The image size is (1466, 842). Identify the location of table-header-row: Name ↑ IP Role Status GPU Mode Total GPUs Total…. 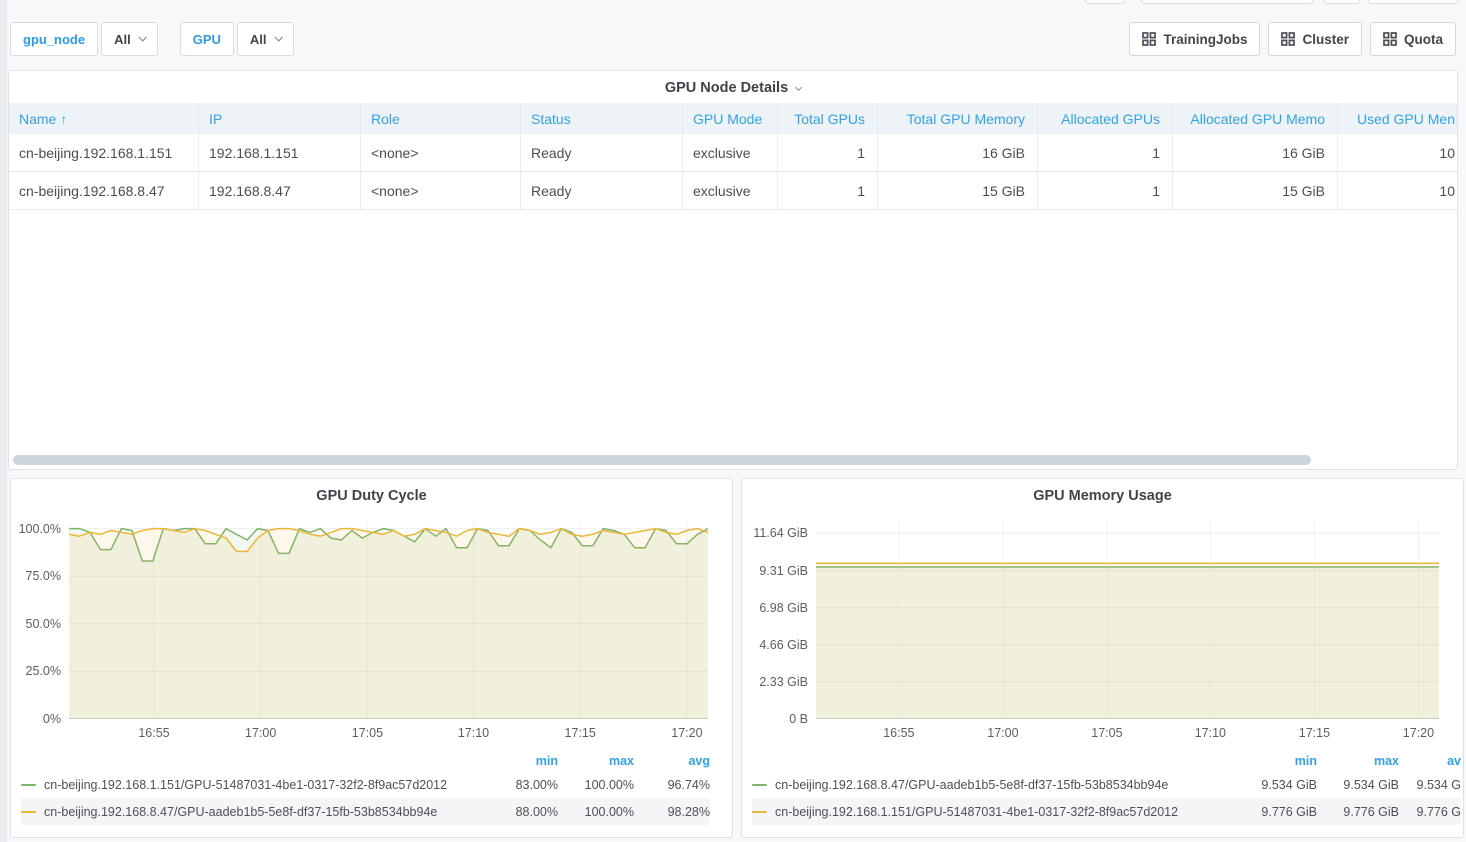
(733, 118).